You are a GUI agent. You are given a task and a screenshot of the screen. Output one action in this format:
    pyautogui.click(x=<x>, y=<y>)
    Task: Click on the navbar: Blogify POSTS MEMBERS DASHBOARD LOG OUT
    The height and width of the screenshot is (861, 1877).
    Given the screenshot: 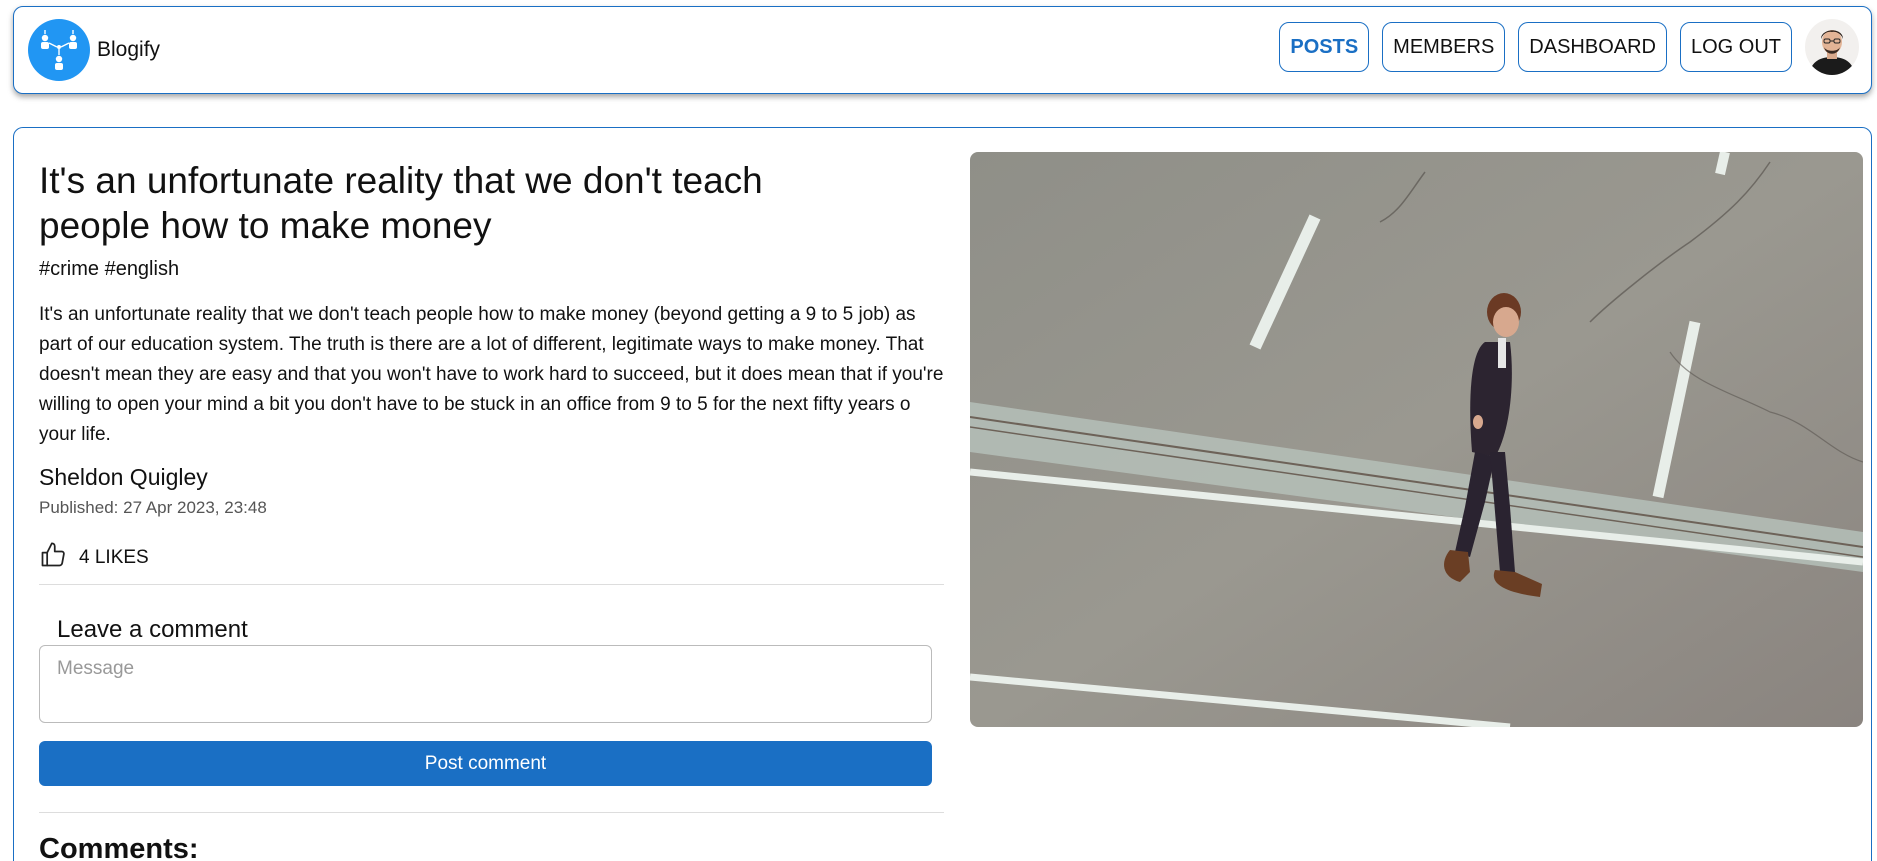 What is the action you would take?
    pyautogui.click(x=942, y=50)
    